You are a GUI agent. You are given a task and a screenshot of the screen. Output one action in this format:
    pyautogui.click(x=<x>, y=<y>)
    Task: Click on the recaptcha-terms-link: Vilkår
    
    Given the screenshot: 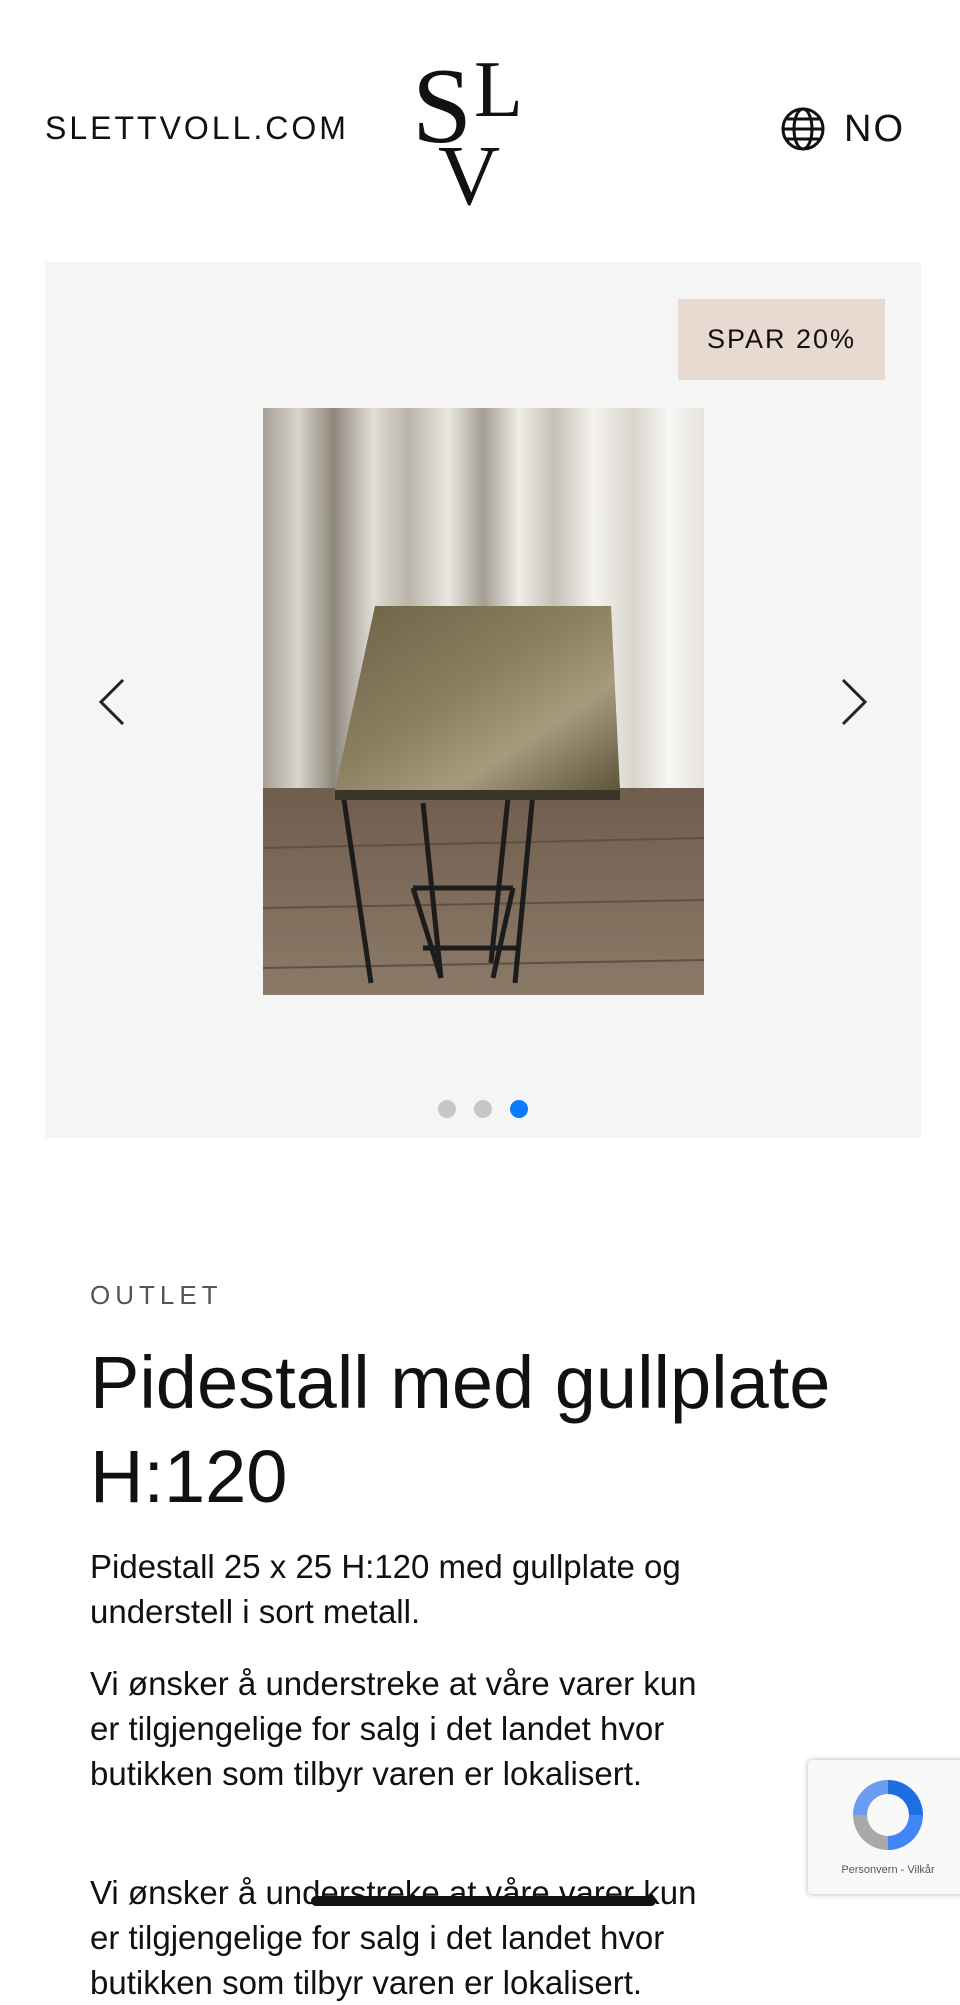 What is the action you would take?
    pyautogui.click(x=920, y=1870)
    